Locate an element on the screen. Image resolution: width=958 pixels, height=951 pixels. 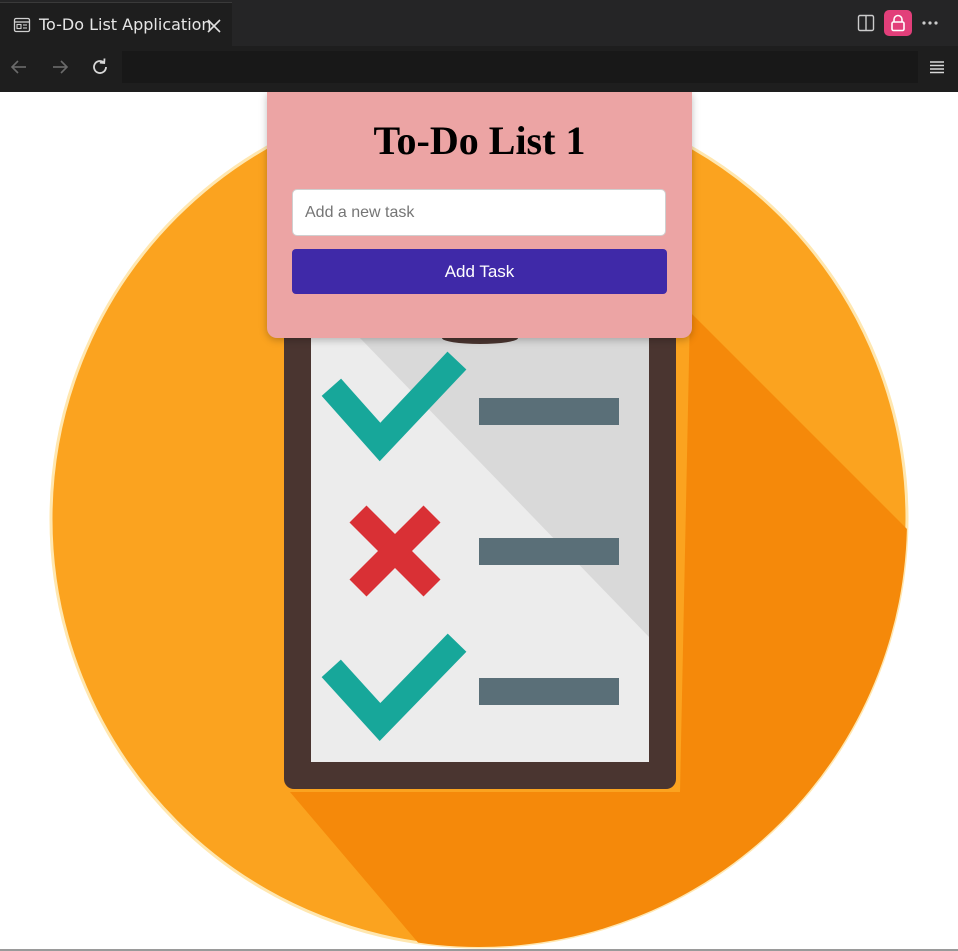
tab-todo-app: To-Do List Application is located at coordinates (116, 24).